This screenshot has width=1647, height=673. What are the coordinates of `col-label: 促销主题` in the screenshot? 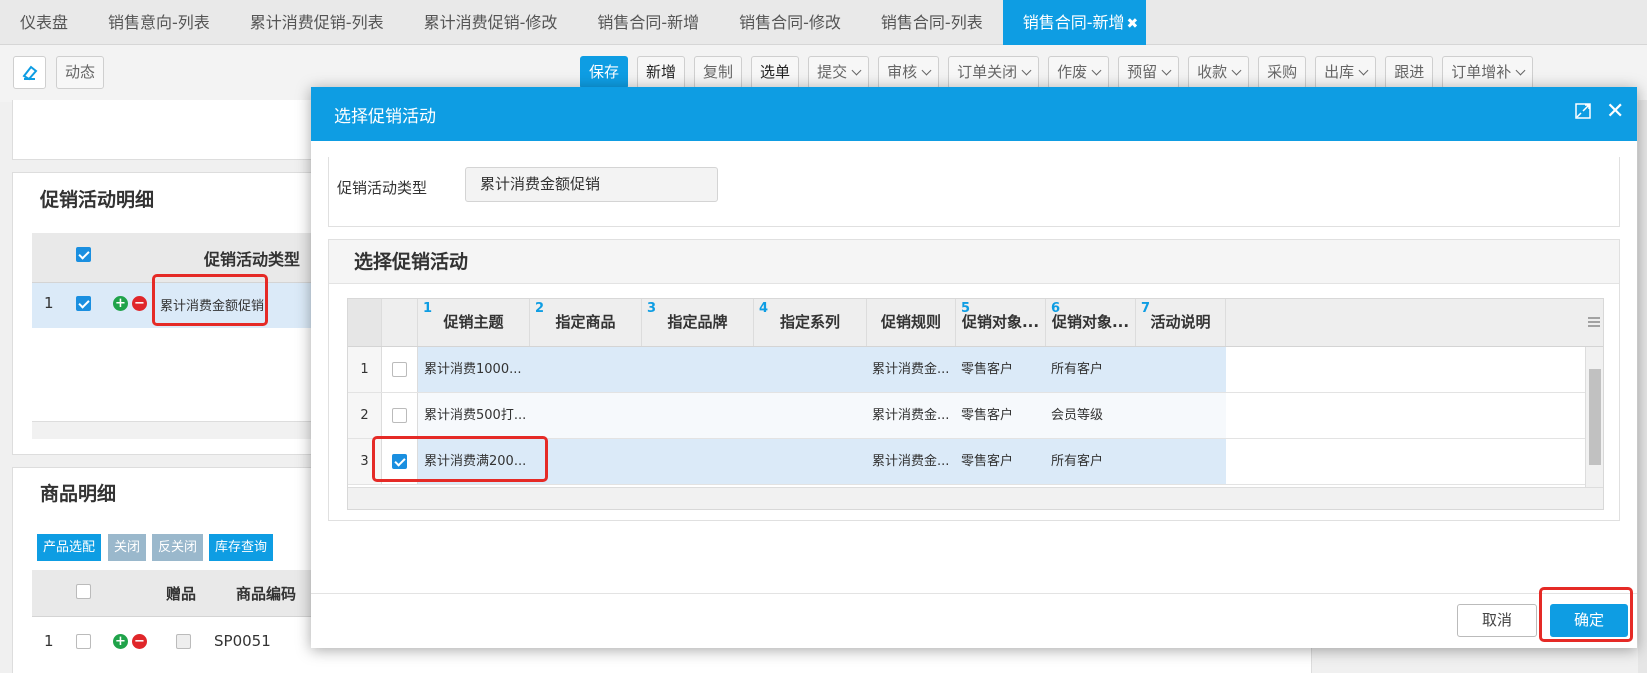 It's located at (473, 322).